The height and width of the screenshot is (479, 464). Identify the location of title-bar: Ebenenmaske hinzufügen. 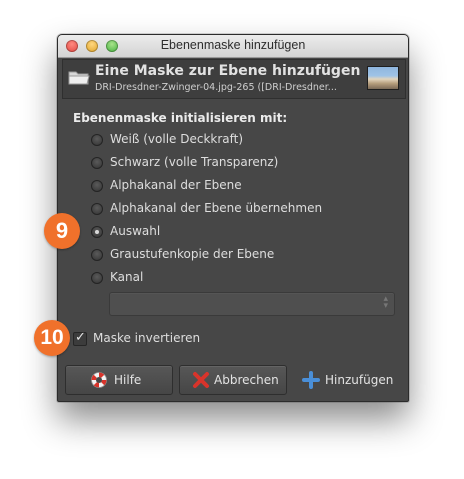
(233, 46).